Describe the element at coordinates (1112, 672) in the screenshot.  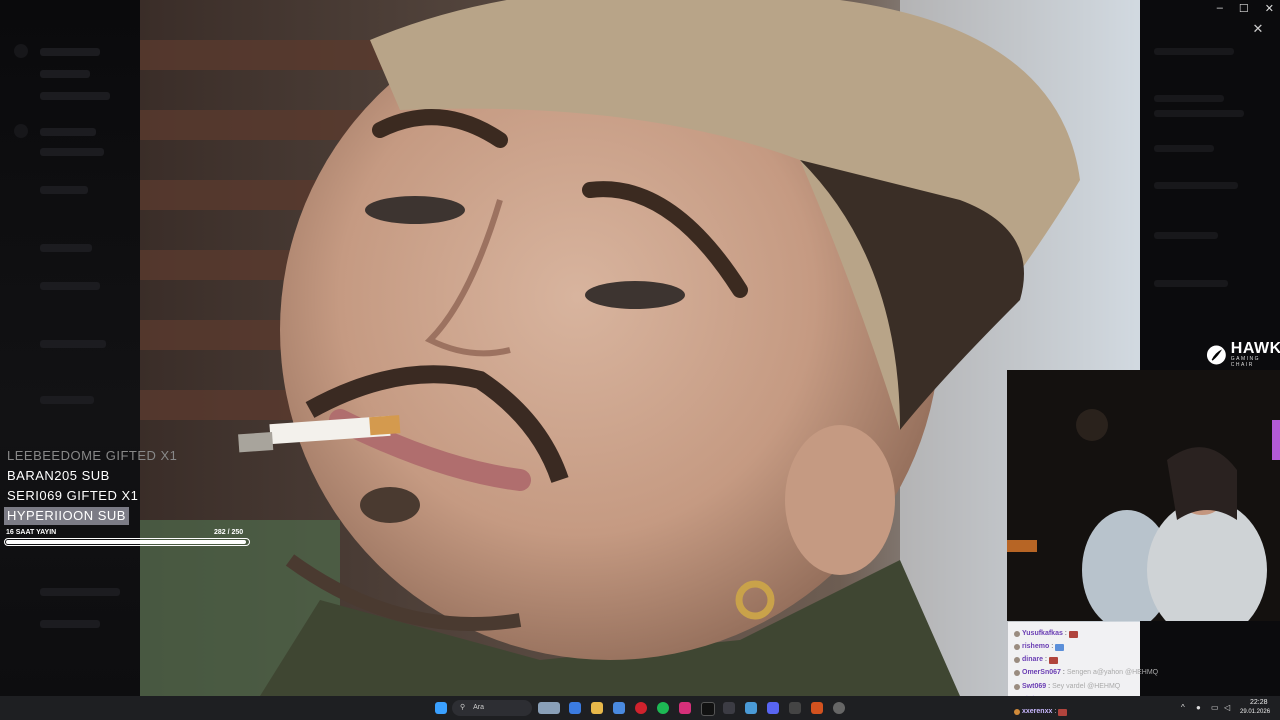
I see `chat-text: Sengen a@yahon @HEHMQ` at that location.